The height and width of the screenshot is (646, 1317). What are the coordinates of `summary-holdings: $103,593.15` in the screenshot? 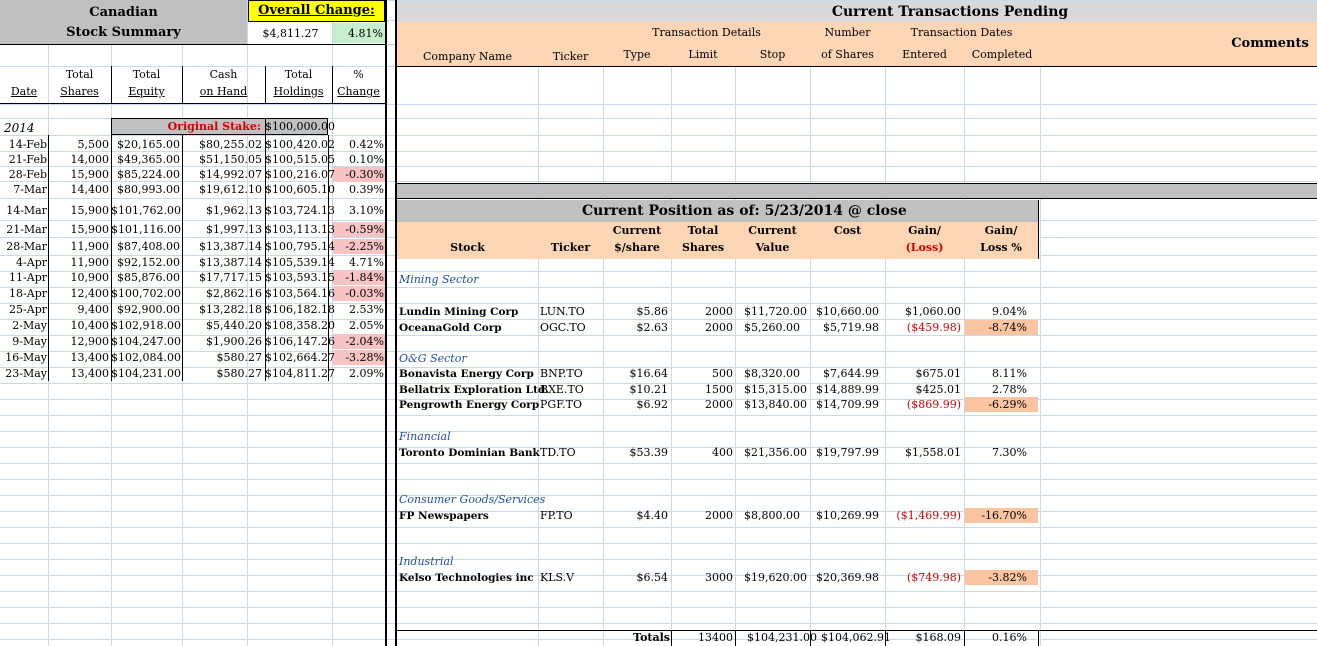 It's located at (300, 277).